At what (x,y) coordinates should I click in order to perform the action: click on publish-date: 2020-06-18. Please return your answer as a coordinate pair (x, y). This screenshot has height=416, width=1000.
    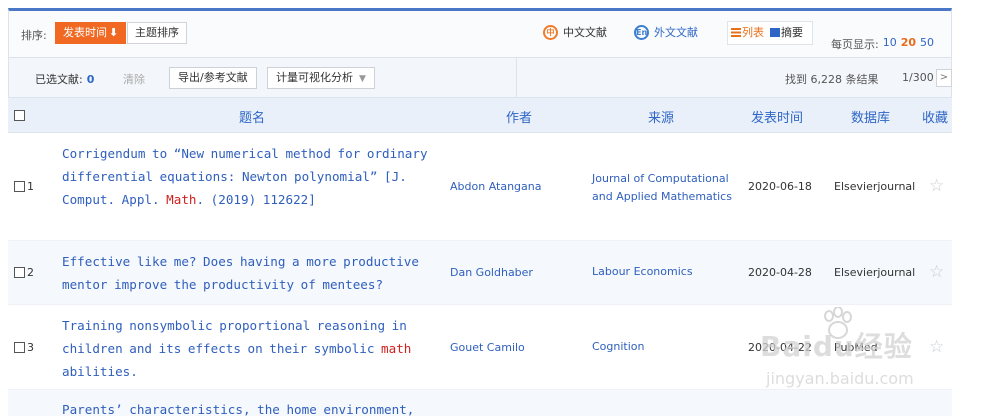
    Looking at the image, I should click on (780, 186).